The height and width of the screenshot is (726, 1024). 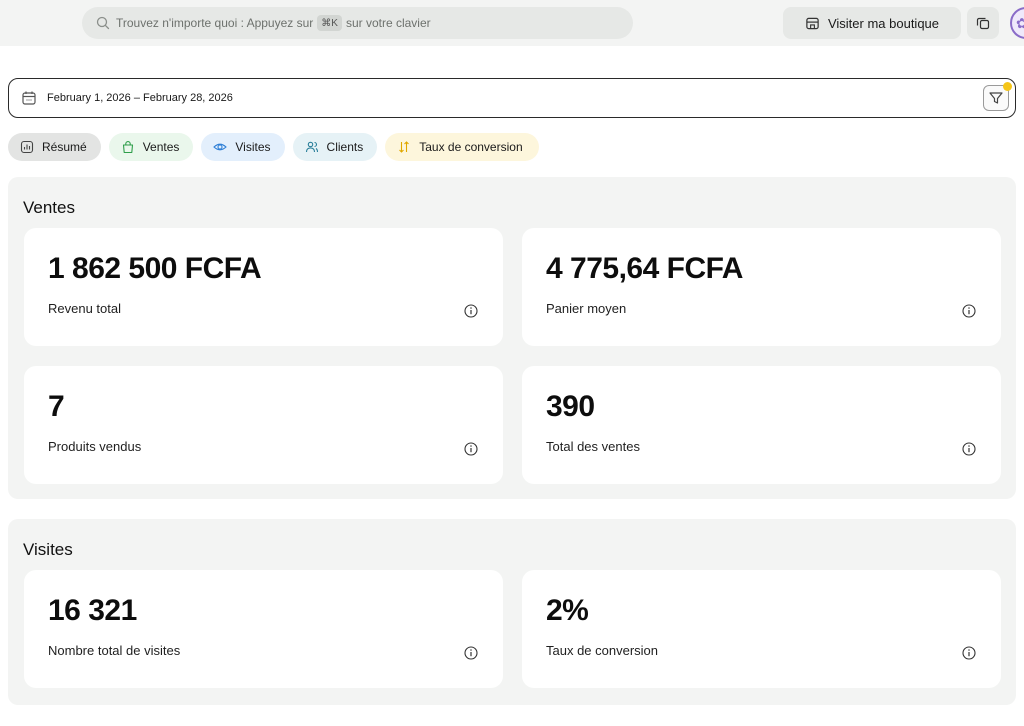 I want to click on date-range-picker: February 1, 2026 – February 28, 2026, so click(x=512, y=98).